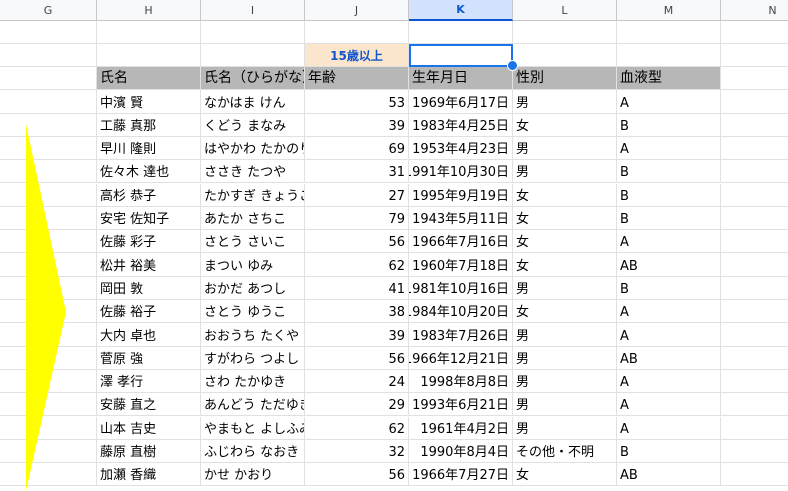  What do you see at coordinates (512, 65) in the screenshot?
I see `fill-handle` at bounding box center [512, 65].